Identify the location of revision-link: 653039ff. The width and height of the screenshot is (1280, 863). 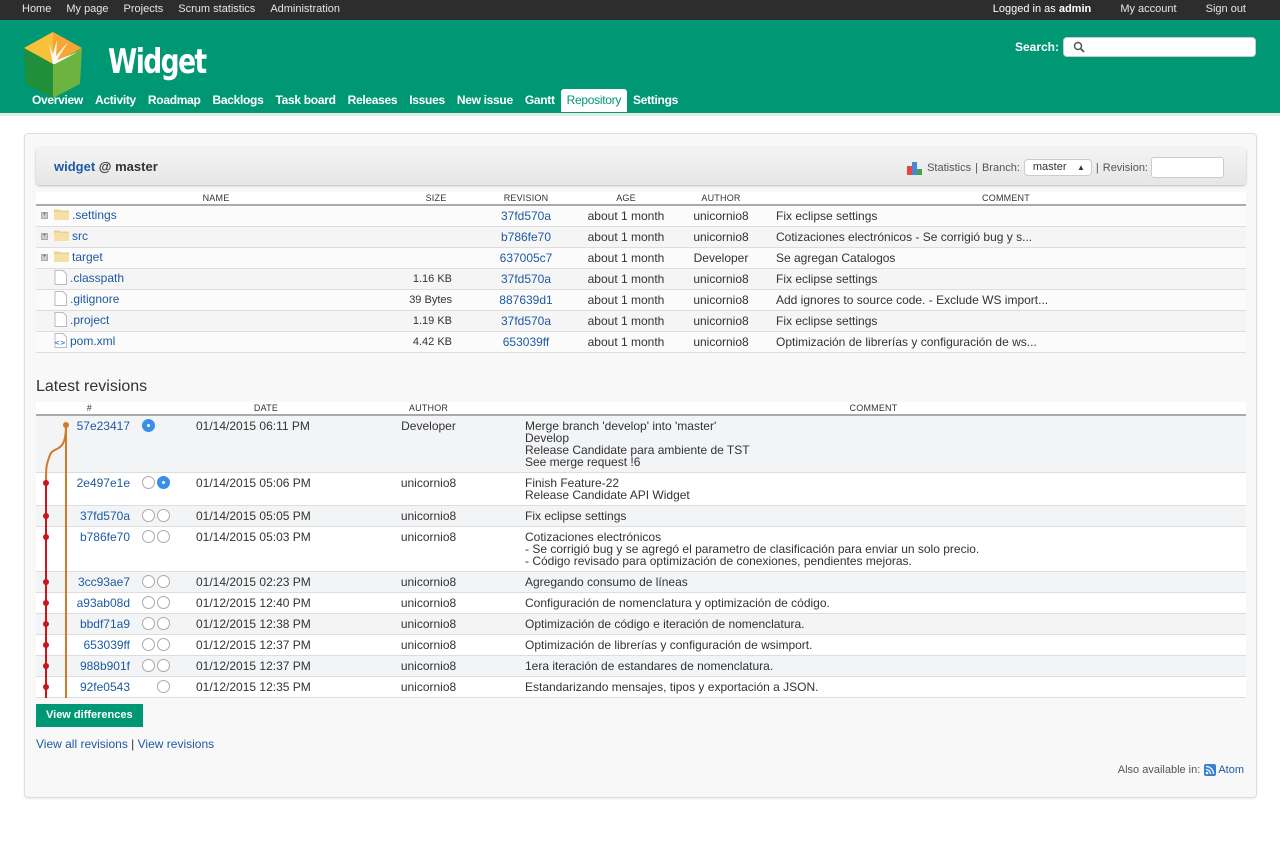
(107, 645).